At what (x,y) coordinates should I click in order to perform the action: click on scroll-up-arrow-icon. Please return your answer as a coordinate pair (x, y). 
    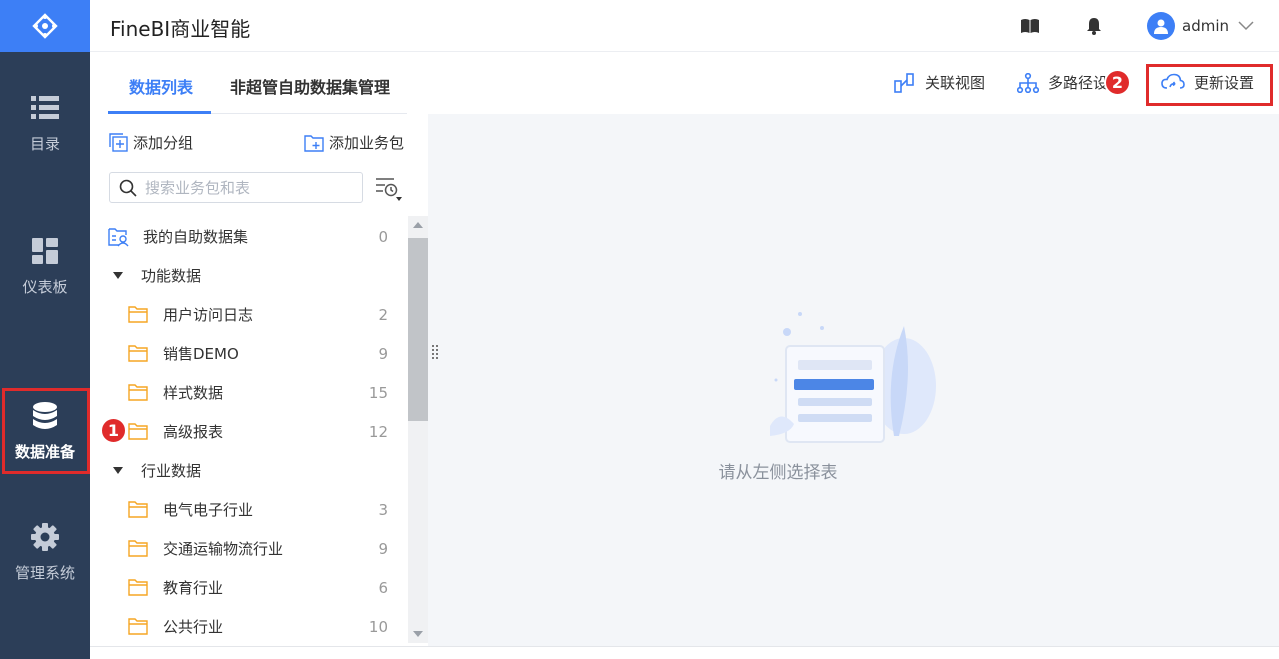
    Looking at the image, I should click on (418, 225).